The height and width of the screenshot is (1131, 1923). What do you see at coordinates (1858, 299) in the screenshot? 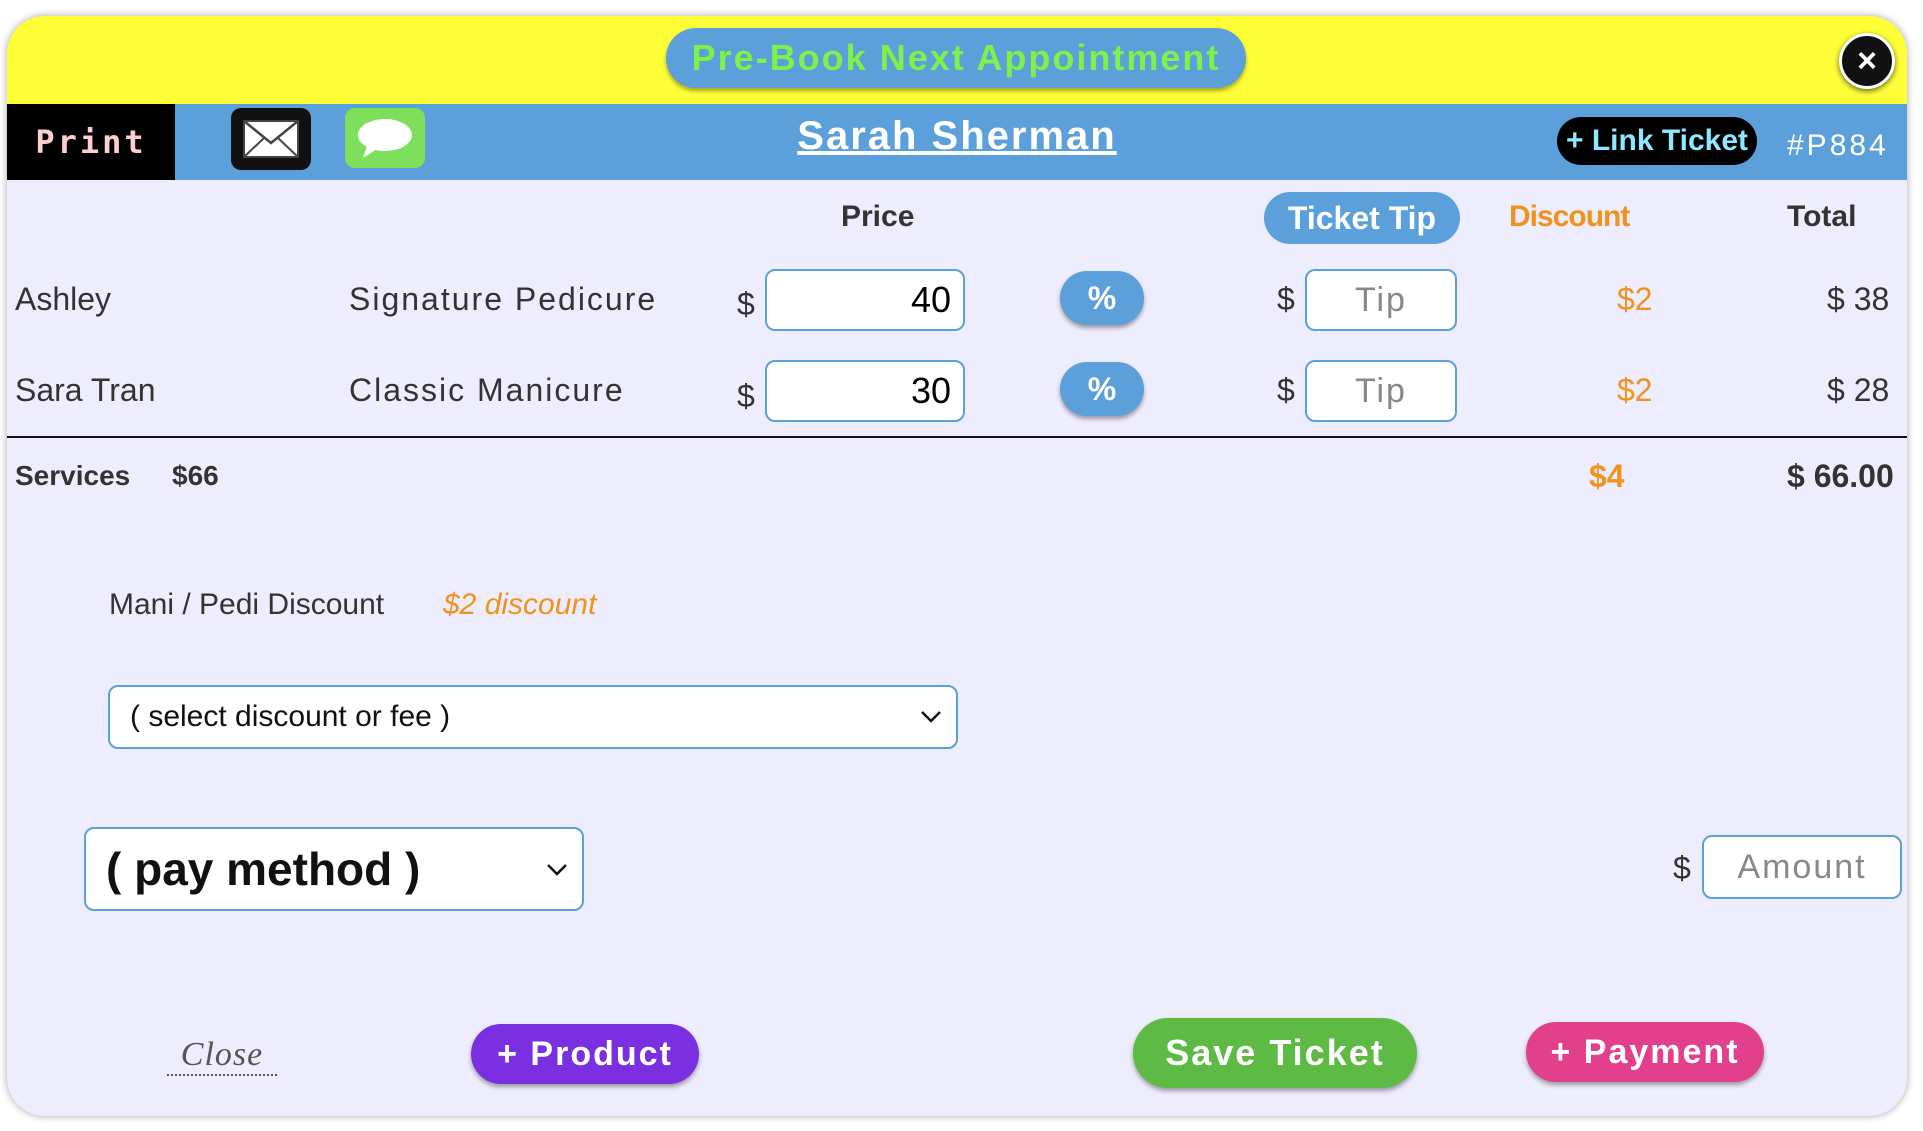
I see `row-total: $ 38` at bounding box center [1858, 299].